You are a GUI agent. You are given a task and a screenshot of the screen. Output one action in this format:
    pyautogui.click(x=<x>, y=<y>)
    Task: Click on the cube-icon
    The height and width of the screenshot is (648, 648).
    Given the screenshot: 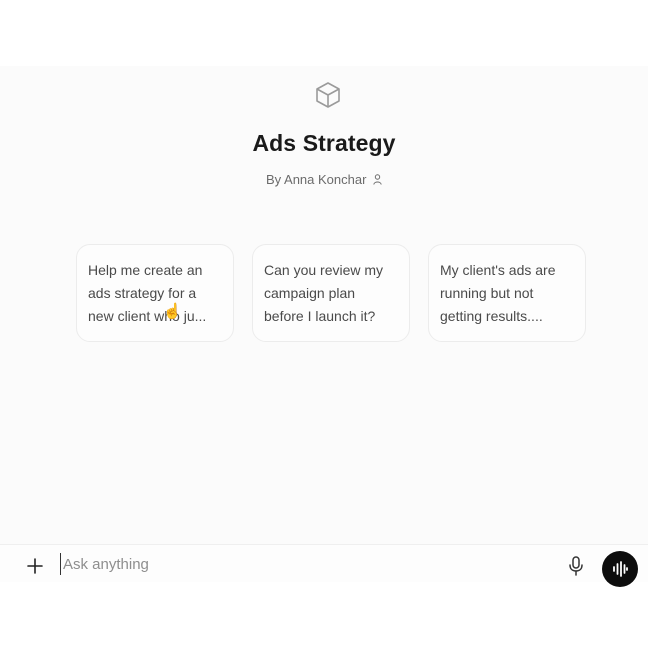 What is the action you would take?
    pyautogui.click(x=328, y=95)
    